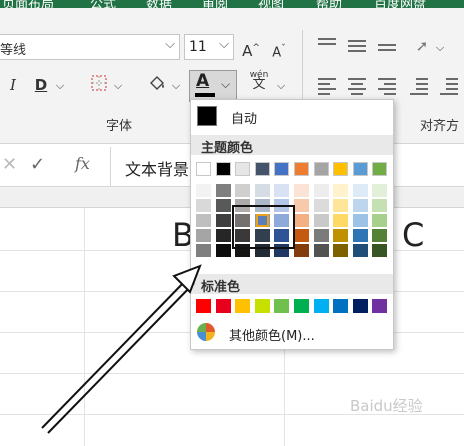 Image resolution: width=464 pixels, height=446 pixels. Describe the element at coordinates (121, 349) in the screenshot. I see `annotation-arrow` at that location.